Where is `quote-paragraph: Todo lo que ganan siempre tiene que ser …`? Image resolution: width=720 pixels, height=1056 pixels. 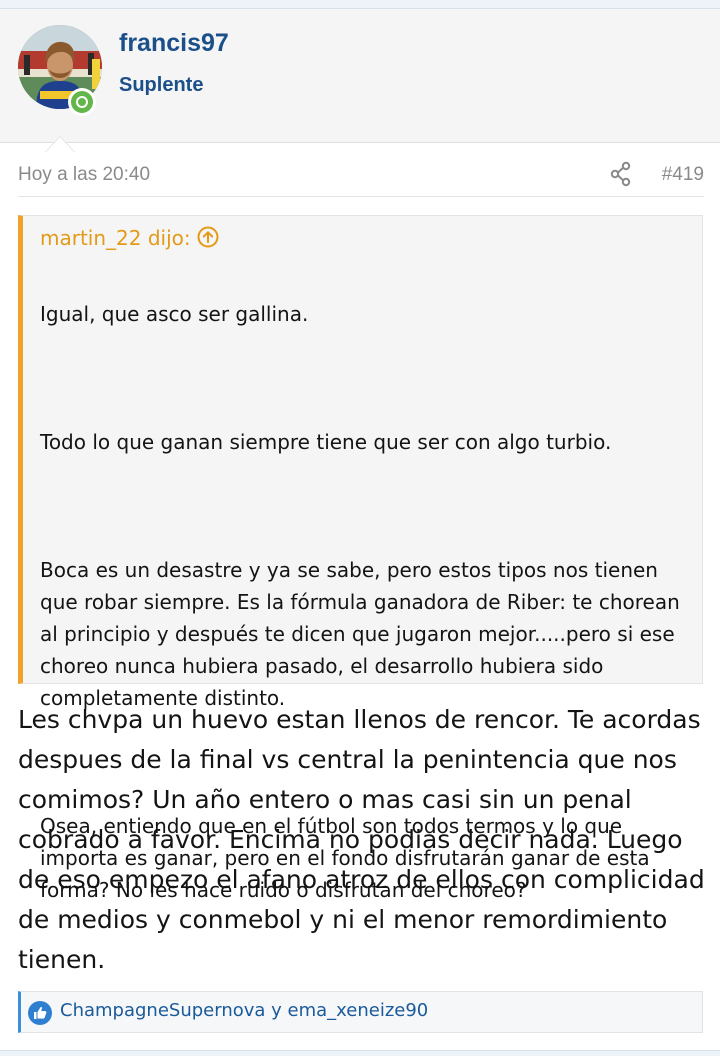
quote-paragraph: Todo lo que ganan siempre tiene que ser … is located at coordinates (326, 442).